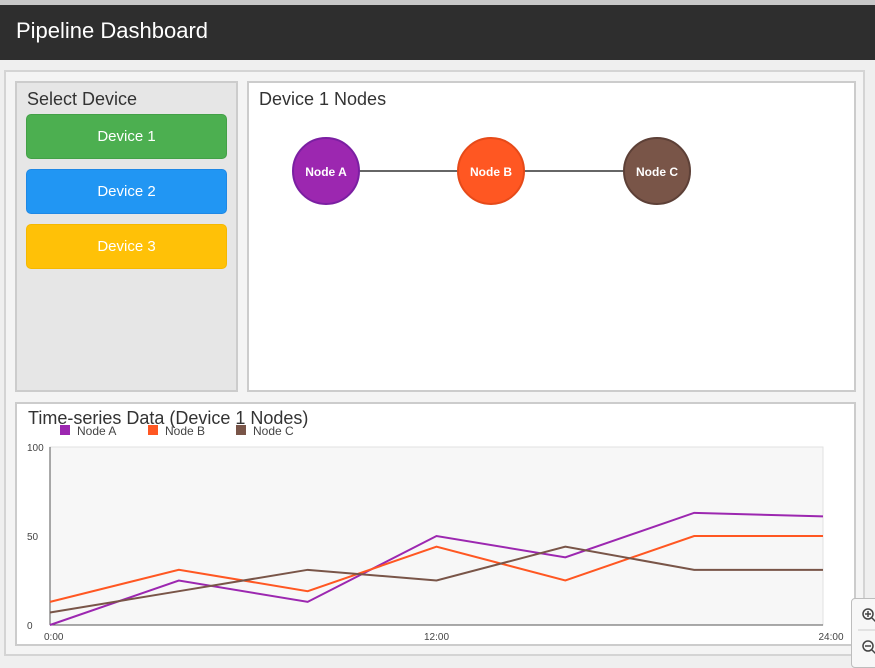  Describe the element at coordinates (82, 99) in the screenshot. I see `sidebar-title: Select Device` at that location.